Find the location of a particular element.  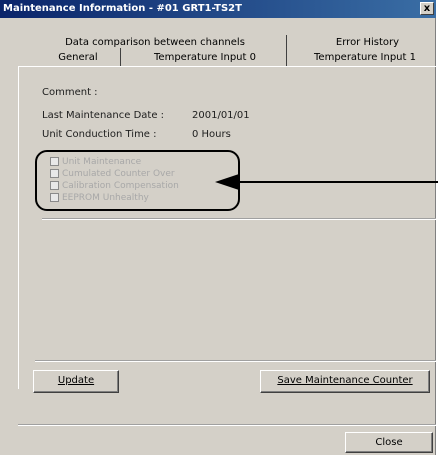

tab-temperature-input-0: Temperature Input 0 is located at coordinates (205, 58).